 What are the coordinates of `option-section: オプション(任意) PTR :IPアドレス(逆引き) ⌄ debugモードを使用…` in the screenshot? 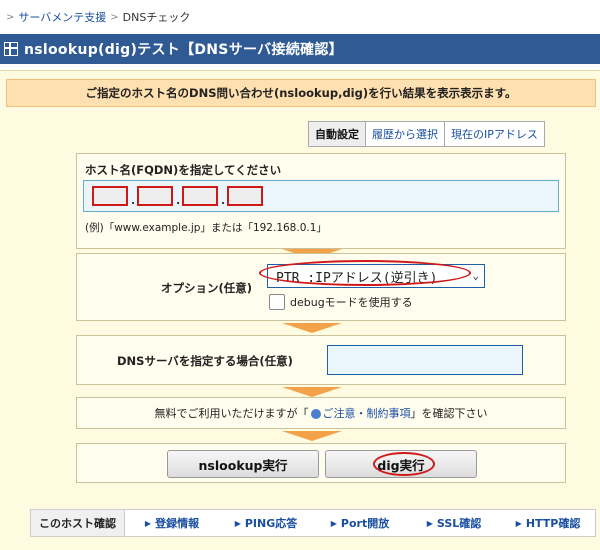 It's located at (321, 287).